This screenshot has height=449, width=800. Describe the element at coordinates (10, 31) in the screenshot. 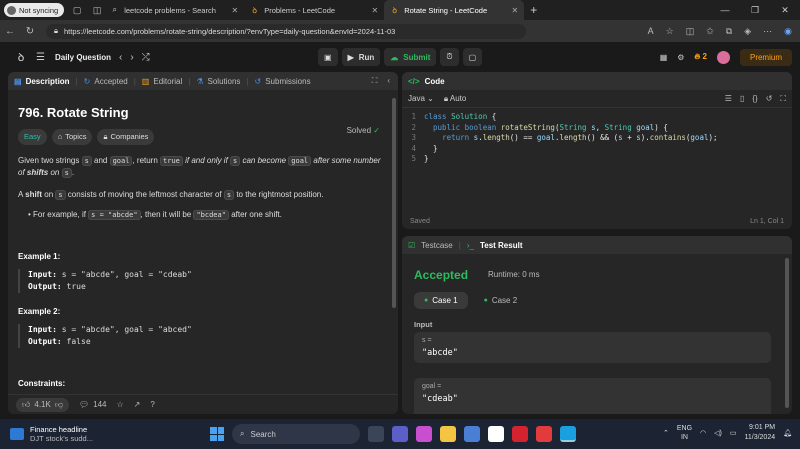

I see `back-icon: ←` at that location.